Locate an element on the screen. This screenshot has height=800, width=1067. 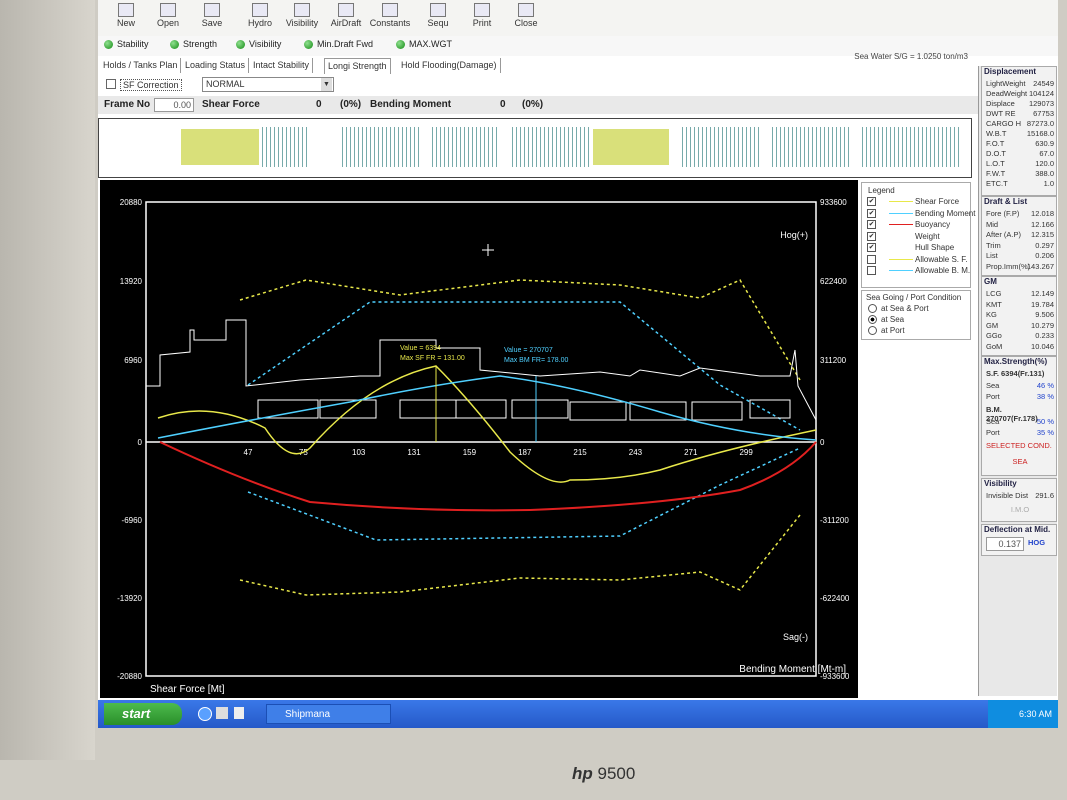
legend-item: ✔ Weight is located at coordinates (917, 237).